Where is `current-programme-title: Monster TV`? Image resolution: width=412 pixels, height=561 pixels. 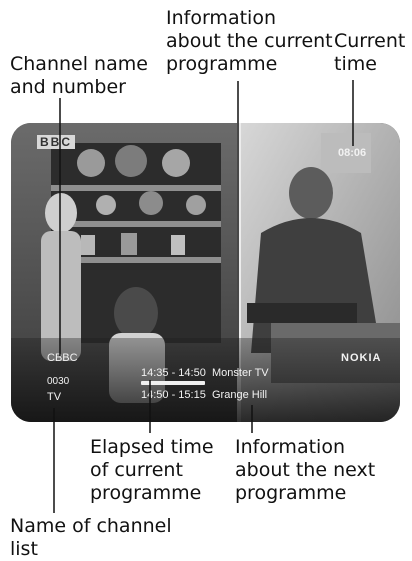
current-programme-title: Monster TV is located at coordinates (240, 373).